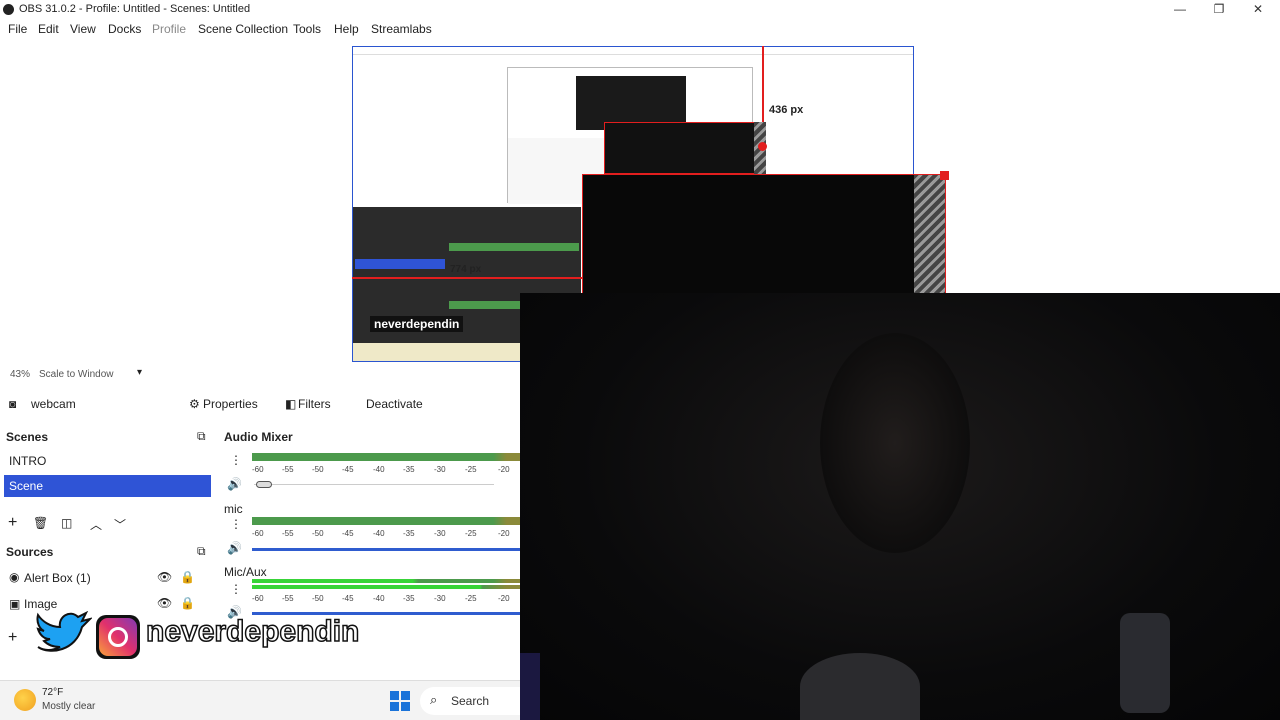 The image size is (1280, 720). Describe the element at coordinates (201, 551) in the screenshot. I see `undock-sources-icon: ⧉` at that location.